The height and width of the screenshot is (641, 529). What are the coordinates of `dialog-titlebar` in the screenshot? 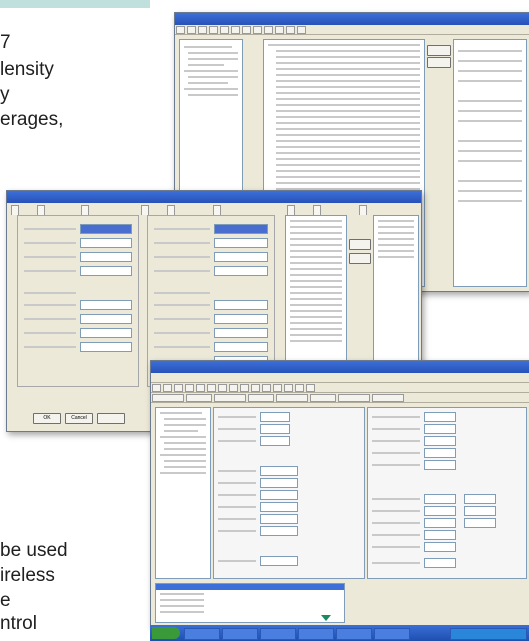 It's located at (214, 197).